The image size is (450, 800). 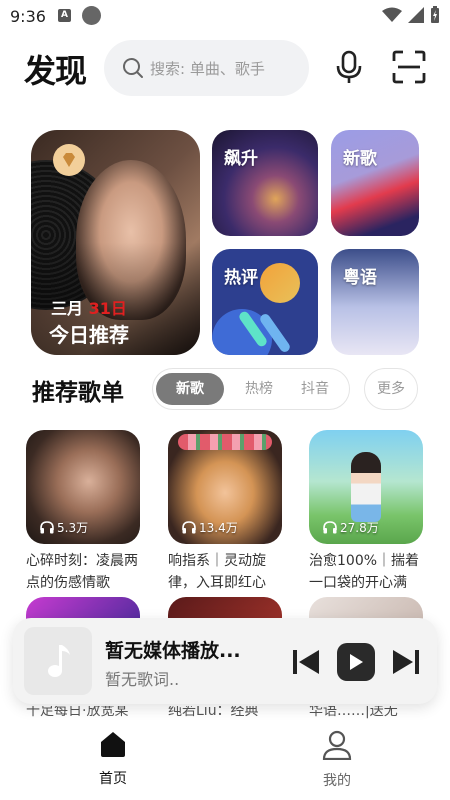 What do you see at coordinates (213, 712) in the screenshot?
I see `playlist-name-partial: 纯若Liu：经典` at bounding box center [213, 712].